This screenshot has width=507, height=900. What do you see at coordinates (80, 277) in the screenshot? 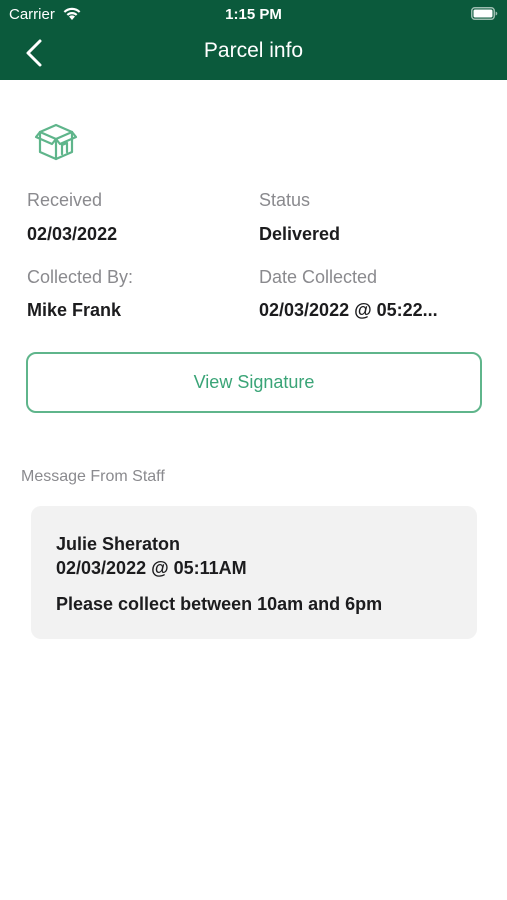
I see `collected-by-label: Collected By:` at bounding box center [80, 277].